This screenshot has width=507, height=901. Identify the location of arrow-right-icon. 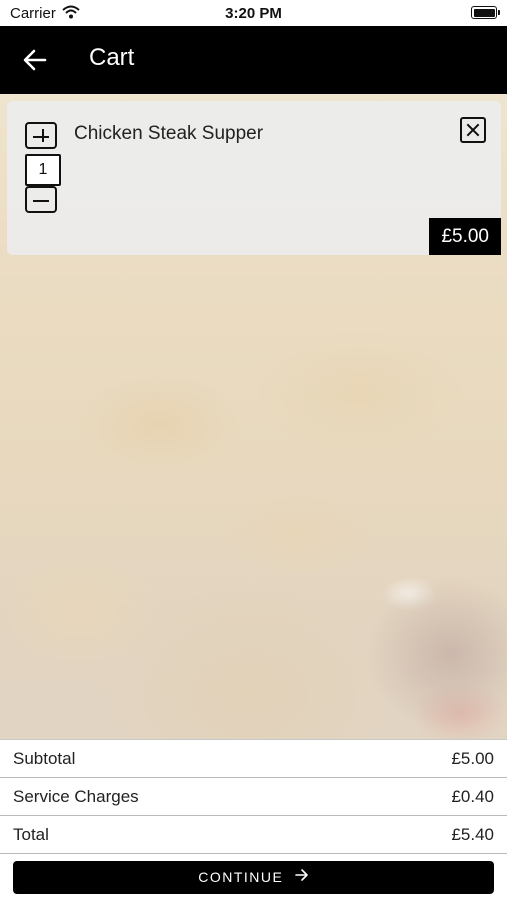
(301, 876).